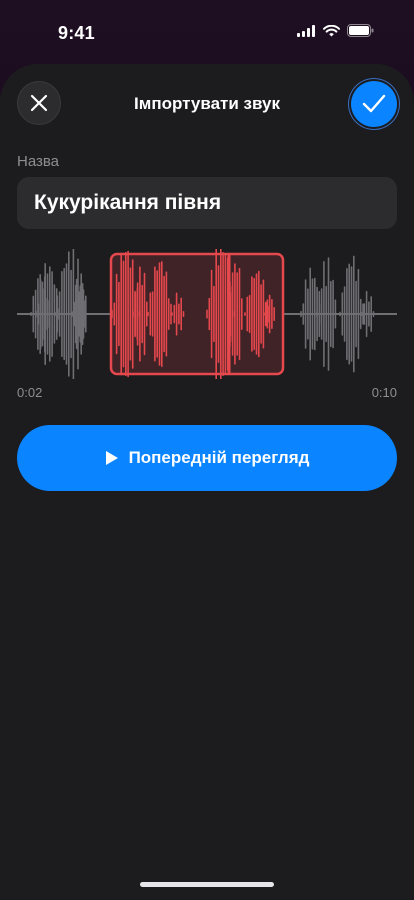 This screenshot has height=900, width=414. Describe the element at coordinates (331, 30) in the screenshot. I see `wifi-icon` at that location.